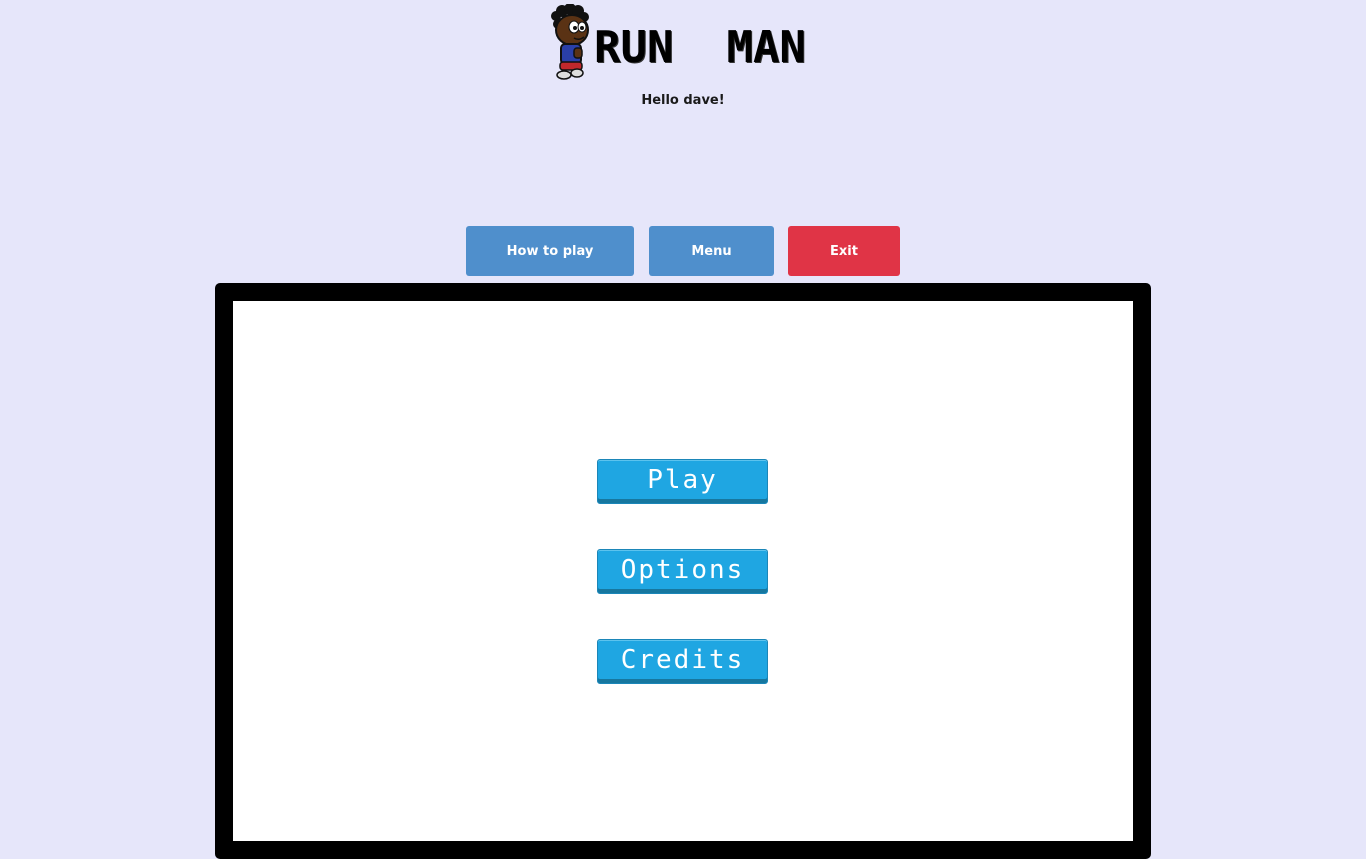 The image size is (1366, 859). Describe the element at coordinates (682, 481) in the screenshot. I see `play-button: Play` at that location.